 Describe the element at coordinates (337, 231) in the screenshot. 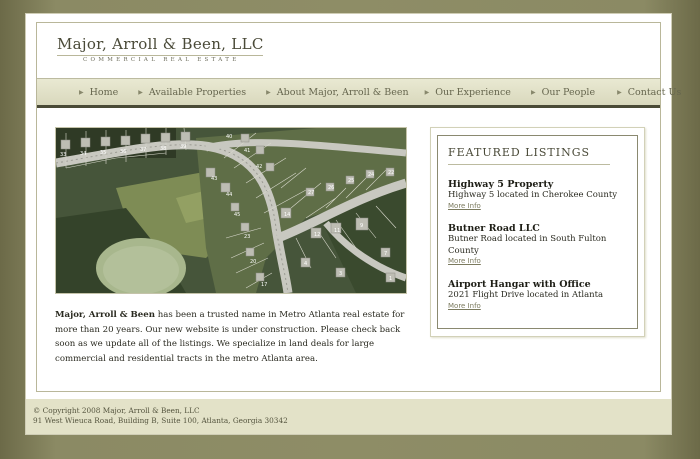

I see `svg-text: 11` at that location.